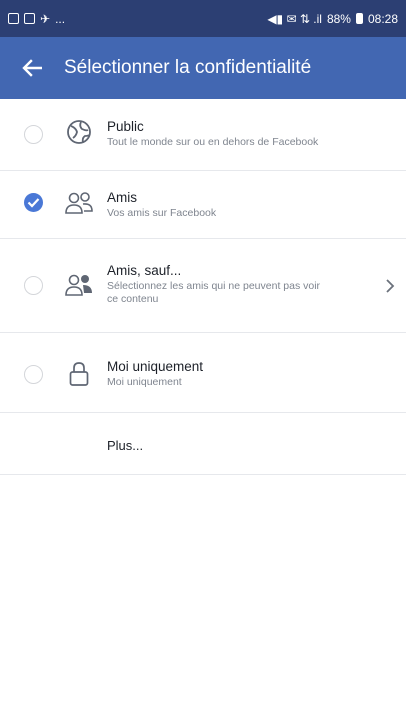 The height and width of the screenshot is (725, 406). Describe the element at coordinates (241, 373) in the screenshot. I see `option-only-me-text: Moi uniquement Moi uniquement` at that location.